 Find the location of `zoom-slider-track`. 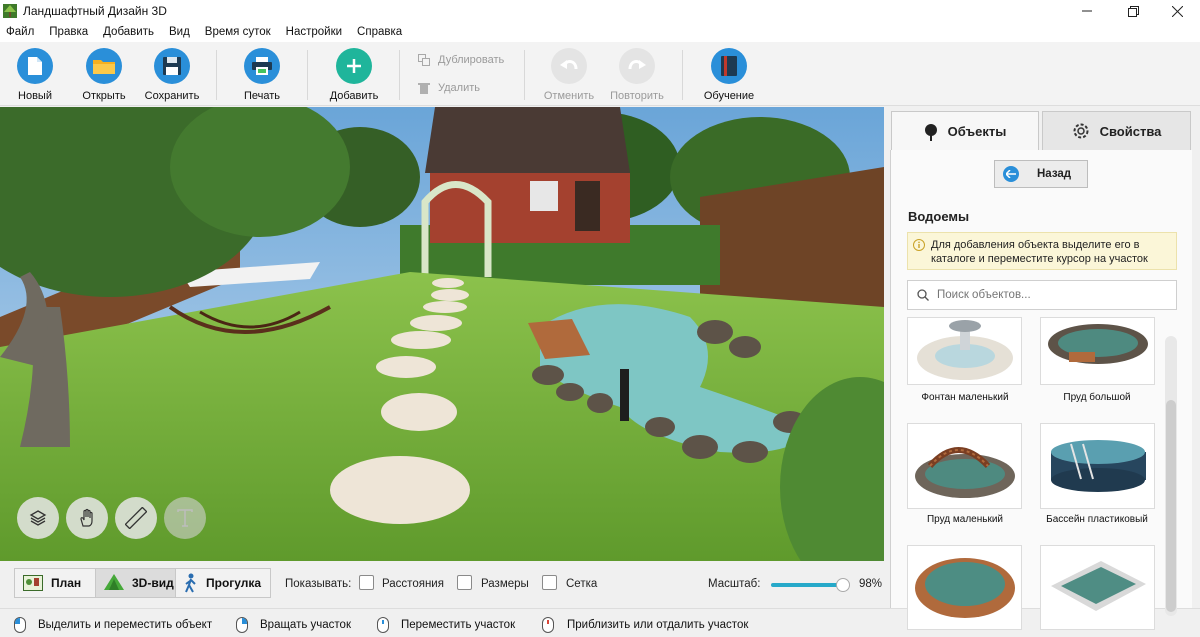

zoom-slider-track is located at coordinates (807, 585).